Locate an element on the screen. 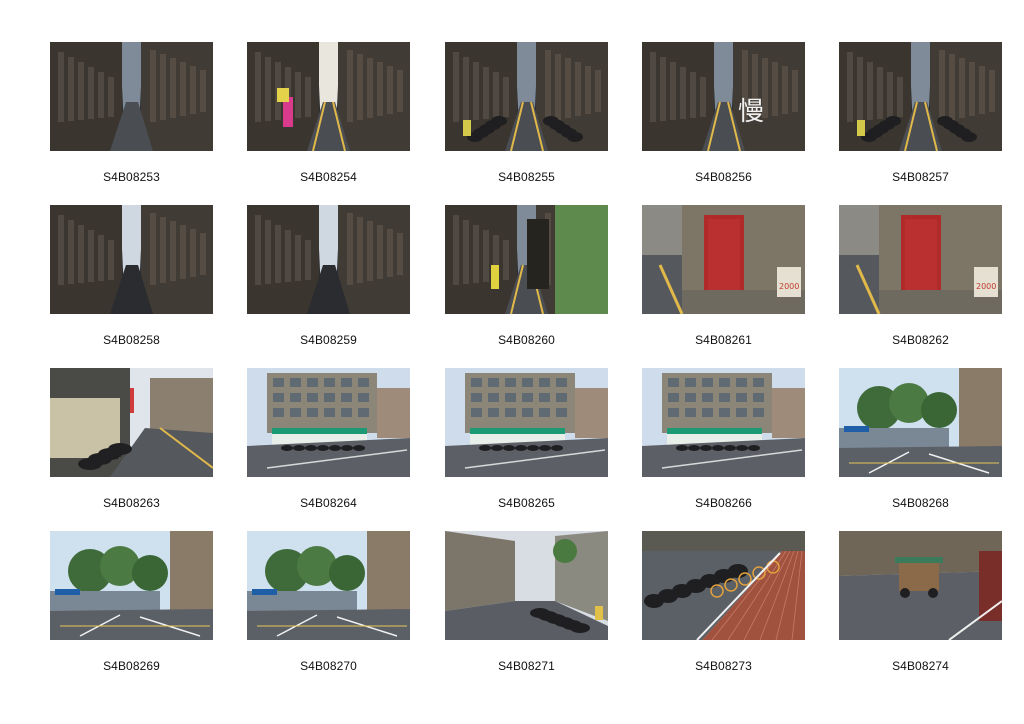 Image resolution: width=1024 pixels, height=724 pixels. photo-filename-caption: S4B08254 is located at coordinates (328, 177).